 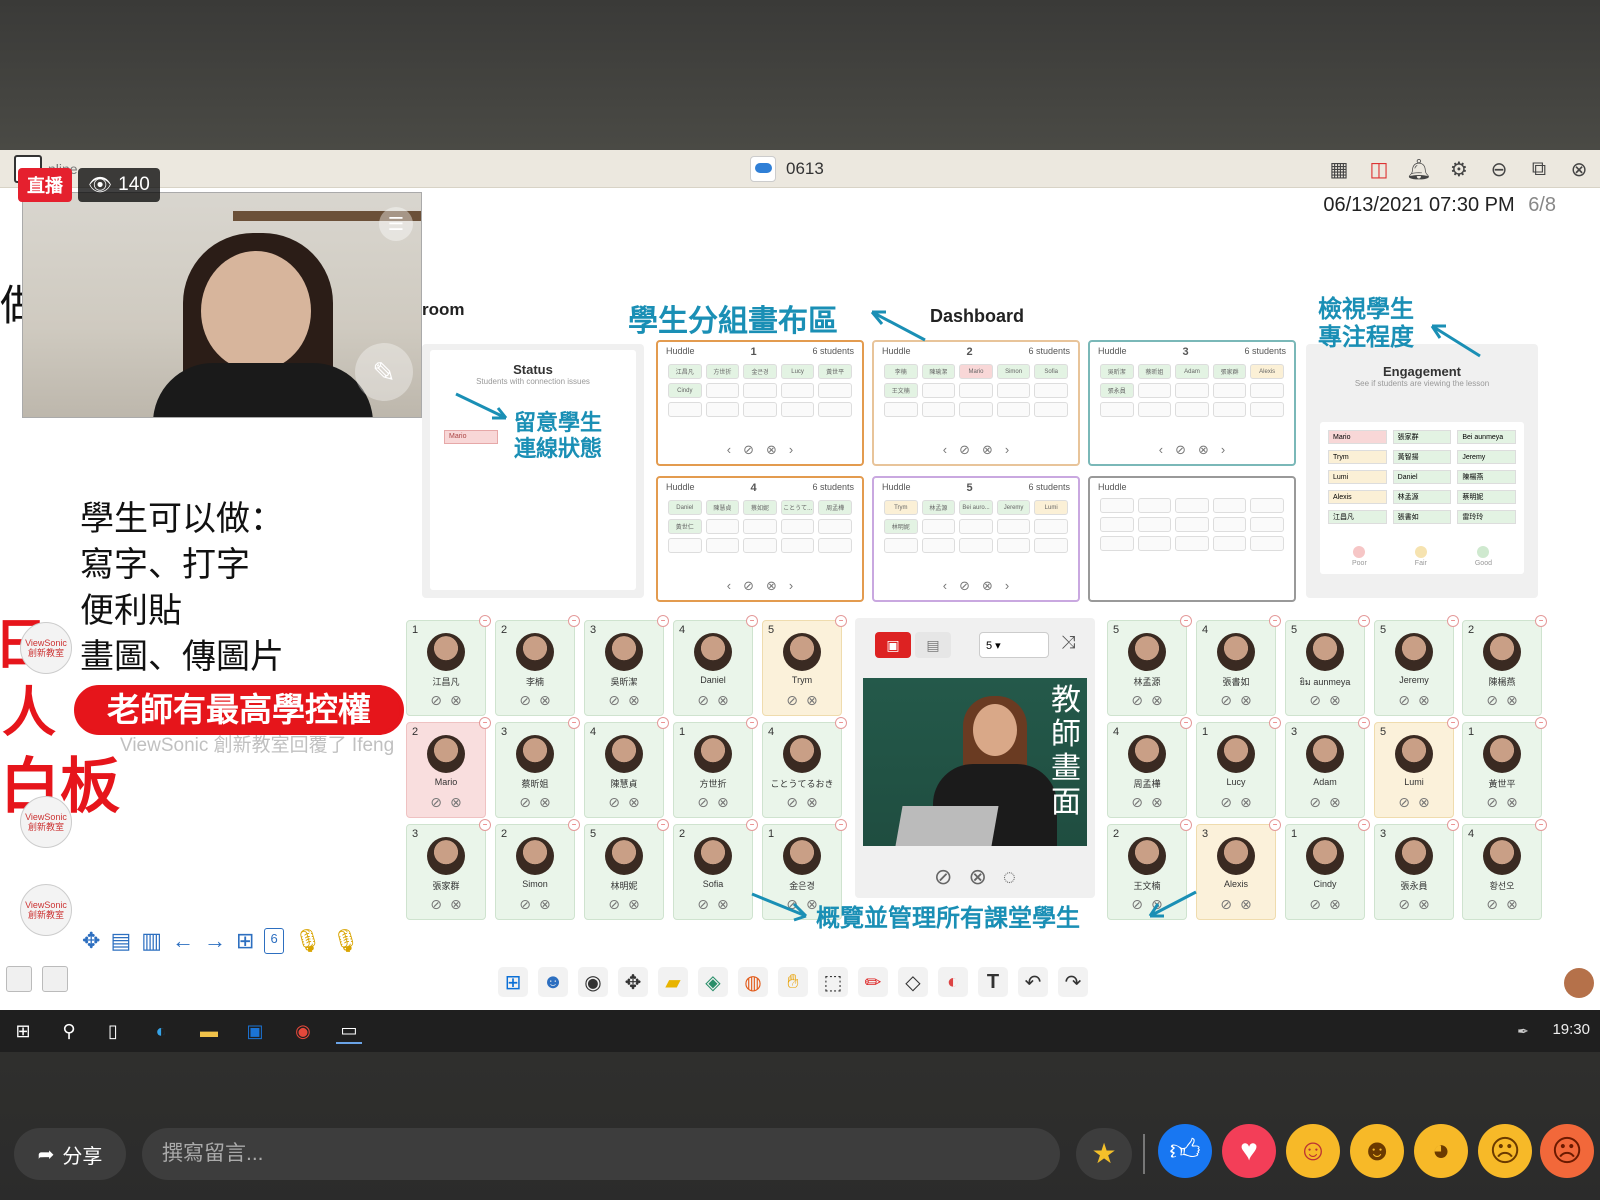 What do you see at coordinates (263, 390) in the screenshot?
I see `presenter-body` at bounding box center [263, 390].